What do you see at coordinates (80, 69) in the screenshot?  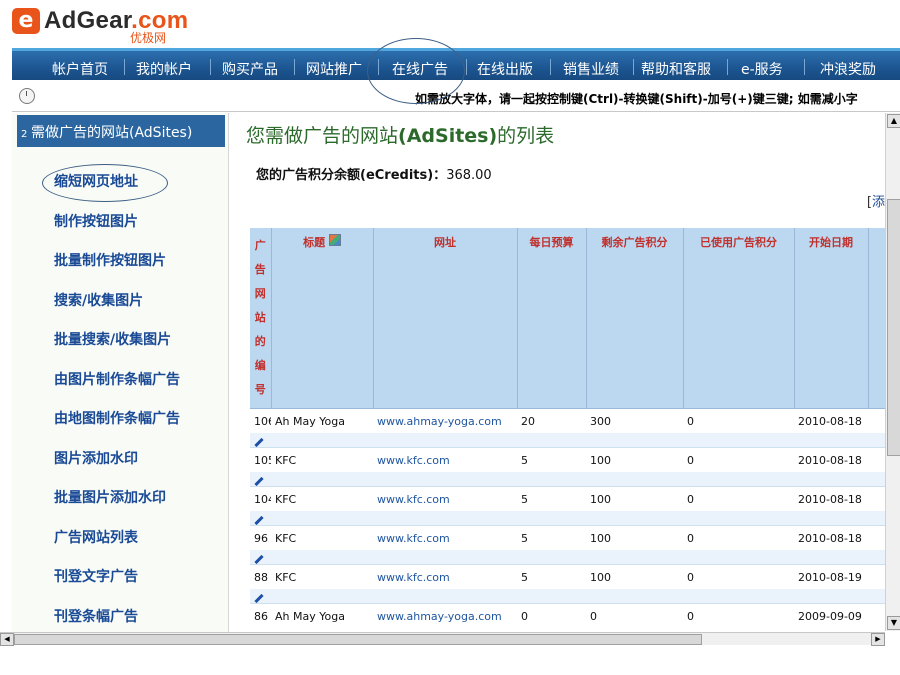 I see `nav-item-account-home: 帐户首页` at bounding box center [80, 69].